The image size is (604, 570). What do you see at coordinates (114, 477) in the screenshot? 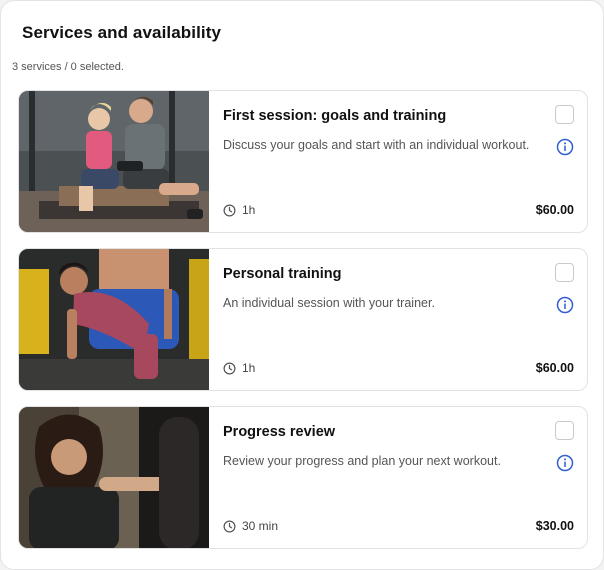
I see `service-image-woman-with-heavy-bag` at bounding box center [114, 477].